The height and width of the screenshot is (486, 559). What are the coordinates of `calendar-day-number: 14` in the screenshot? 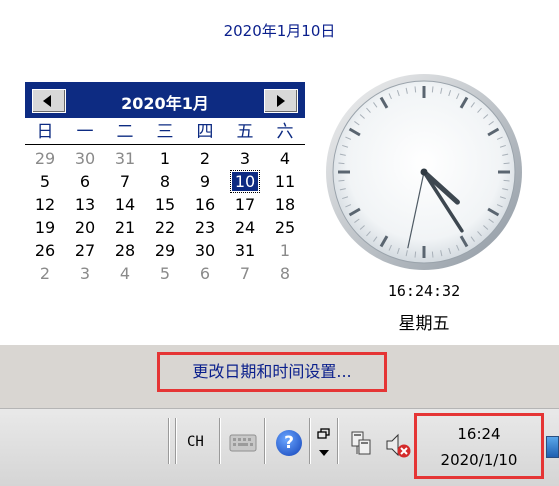 It's located at (125, 204).